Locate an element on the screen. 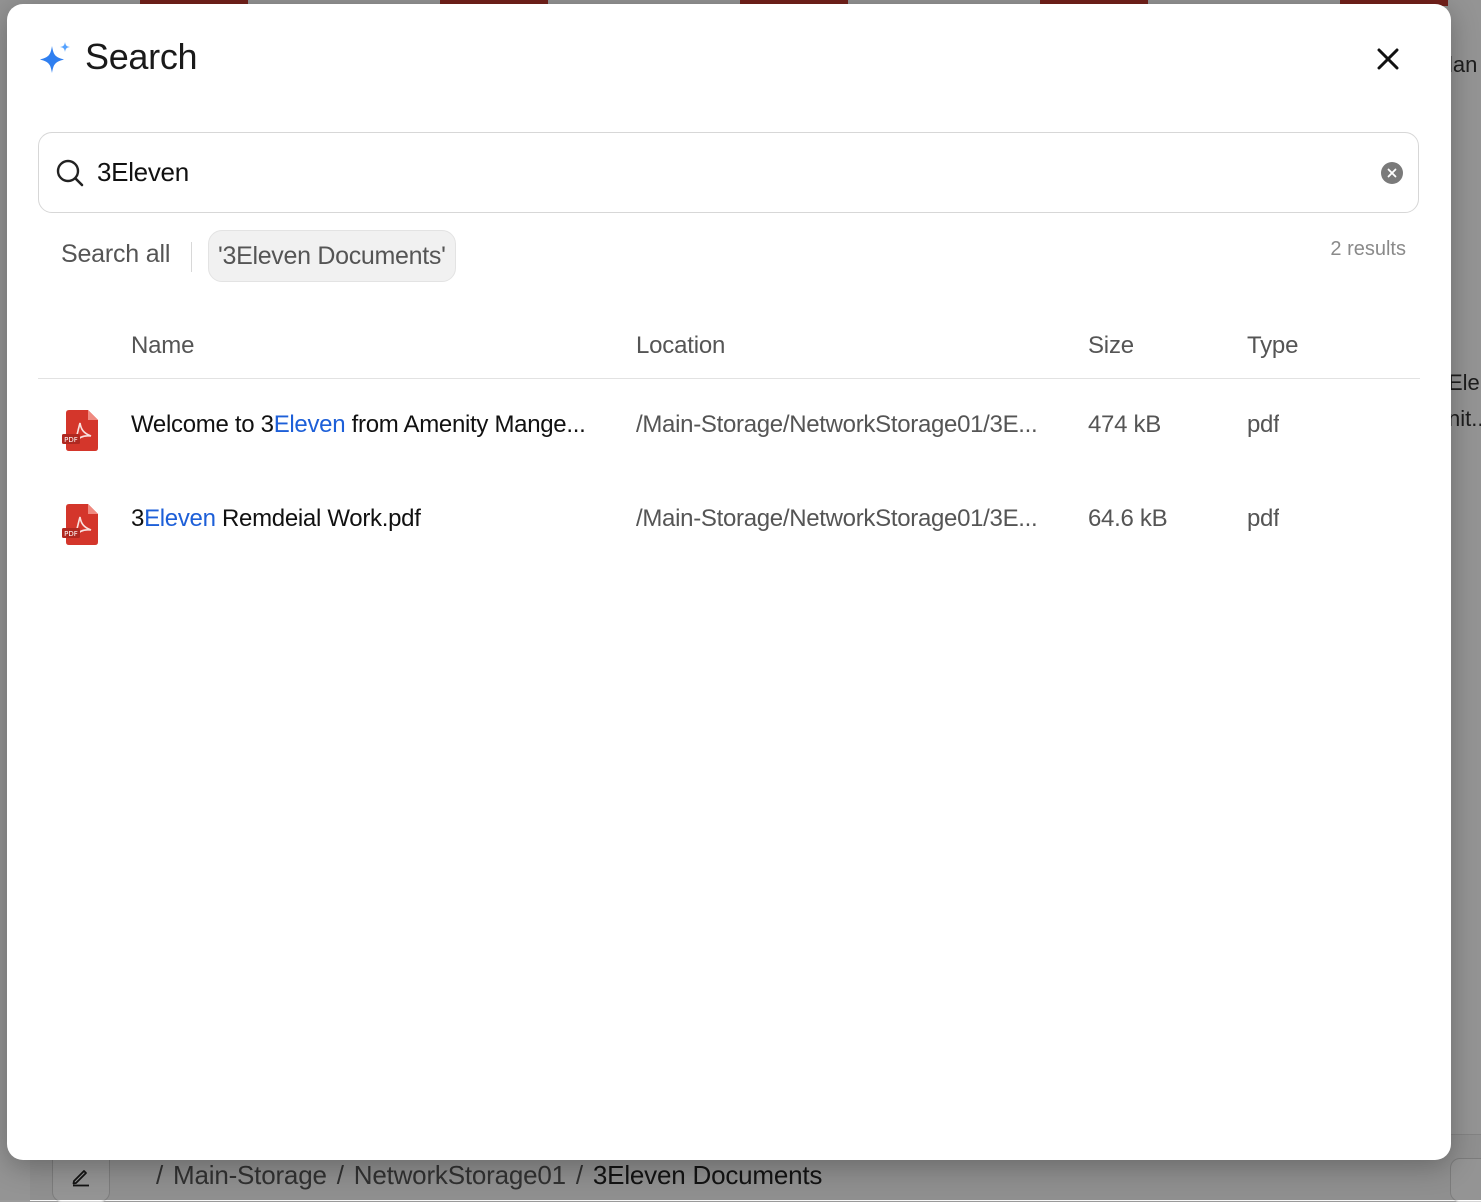 The height and width of the screenshot is (1202, 1481). current-folder-scope-chip: '3Eleven Documents' is located at coordinates (332, 256).